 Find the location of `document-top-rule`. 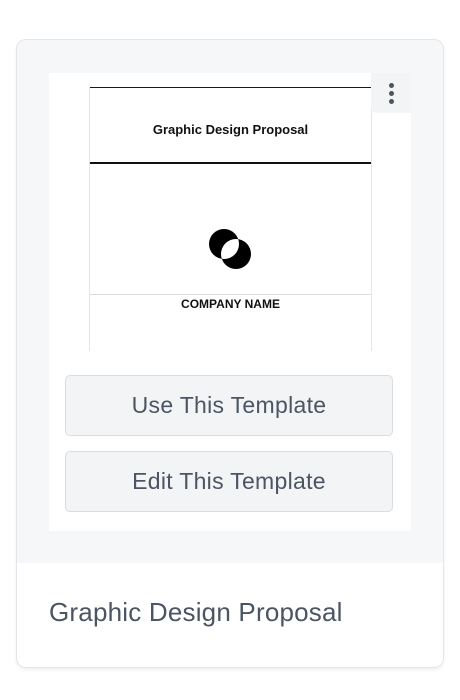

document-top-rule is located at coordinates (230, 87).